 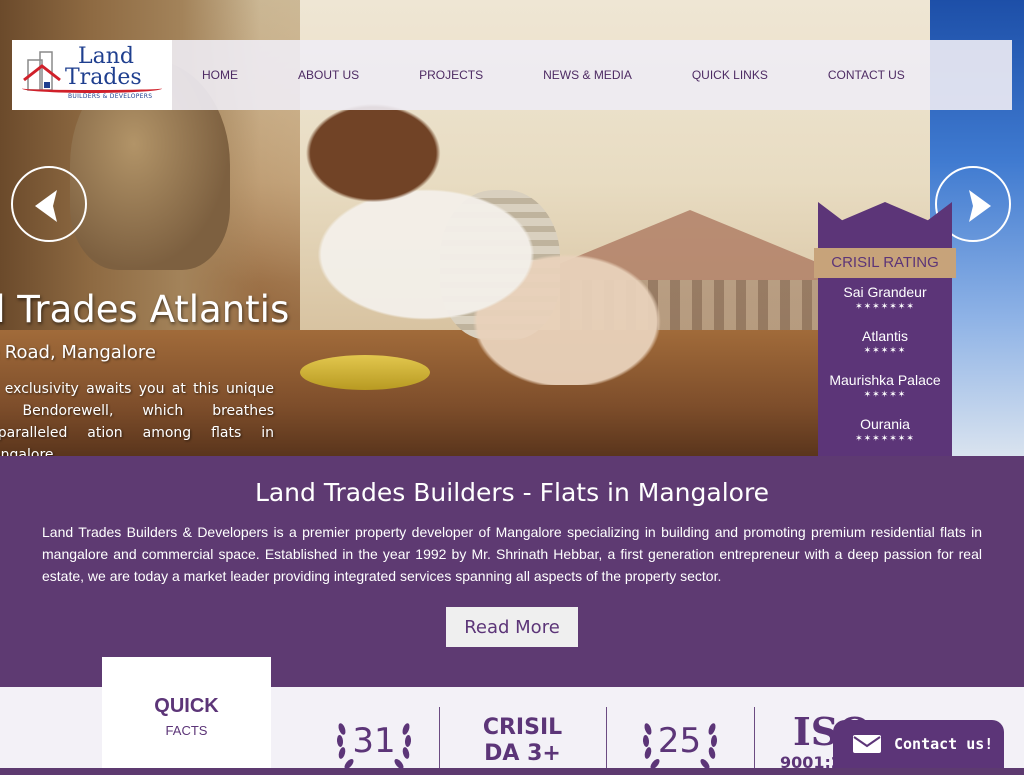 What do you see at coordinates (220, 75) in the screenshot?
I see `nav-home: HOME` at bounding box center [220, 75].